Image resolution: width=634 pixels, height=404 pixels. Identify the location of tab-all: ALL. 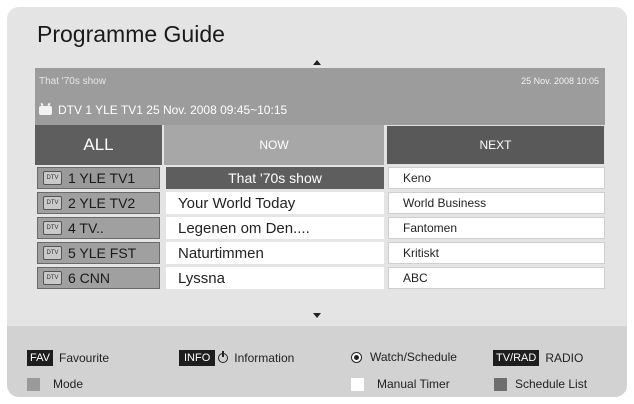
(98, 145).